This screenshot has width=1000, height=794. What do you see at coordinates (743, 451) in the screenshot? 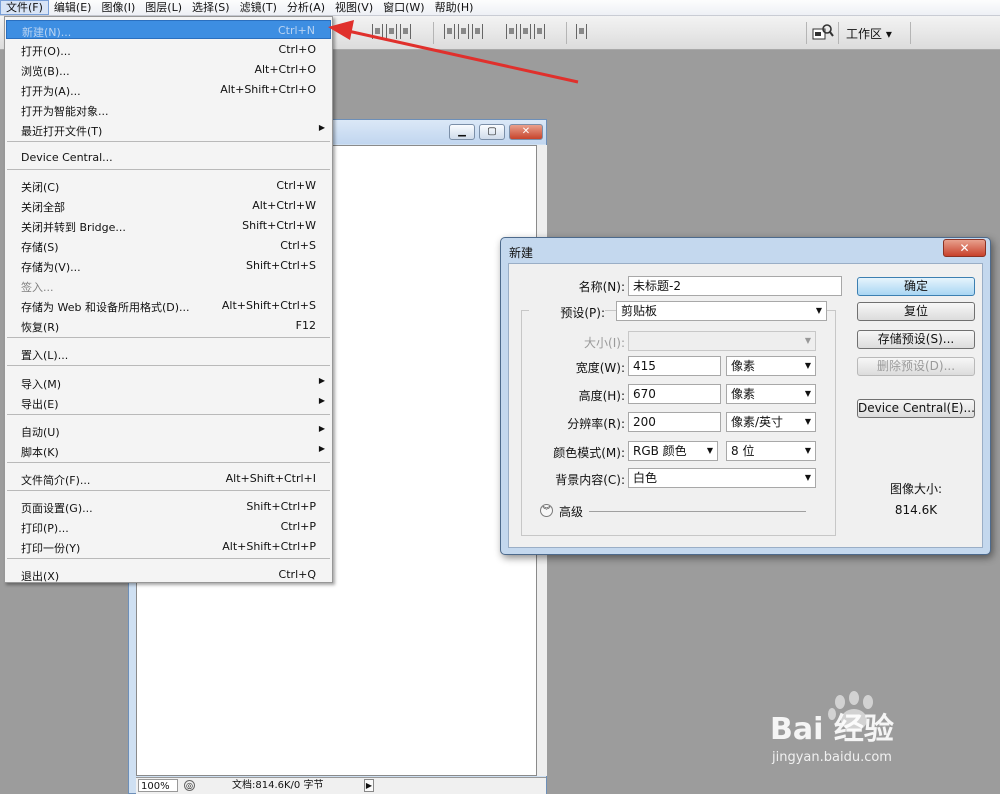
I see `bit-depth-value: 8 位` at bounding box center [743, 451].